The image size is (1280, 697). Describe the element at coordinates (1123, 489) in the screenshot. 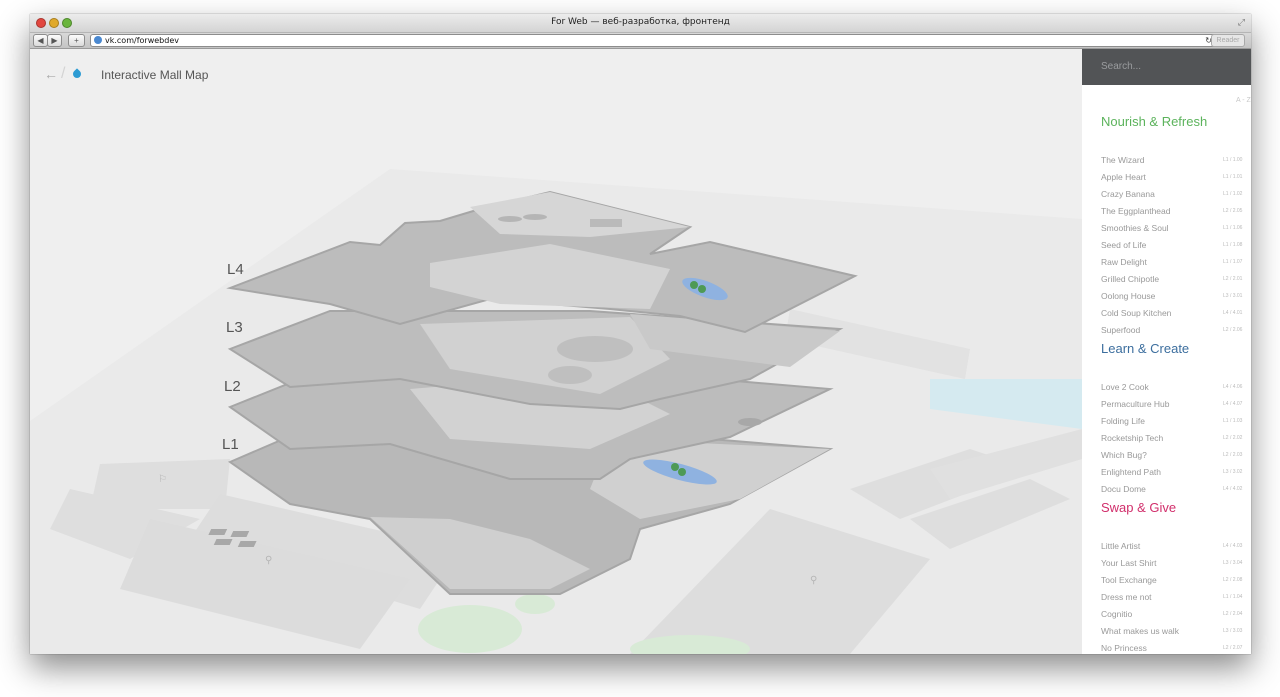

I see `store-name: Docu Dome` at that location.